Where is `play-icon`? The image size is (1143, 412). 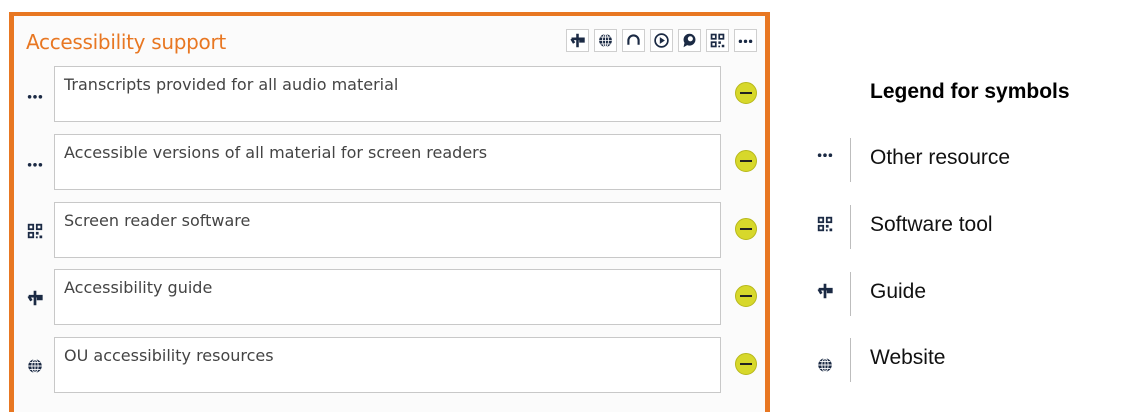 play-icon is located at coordinates (661, 40).